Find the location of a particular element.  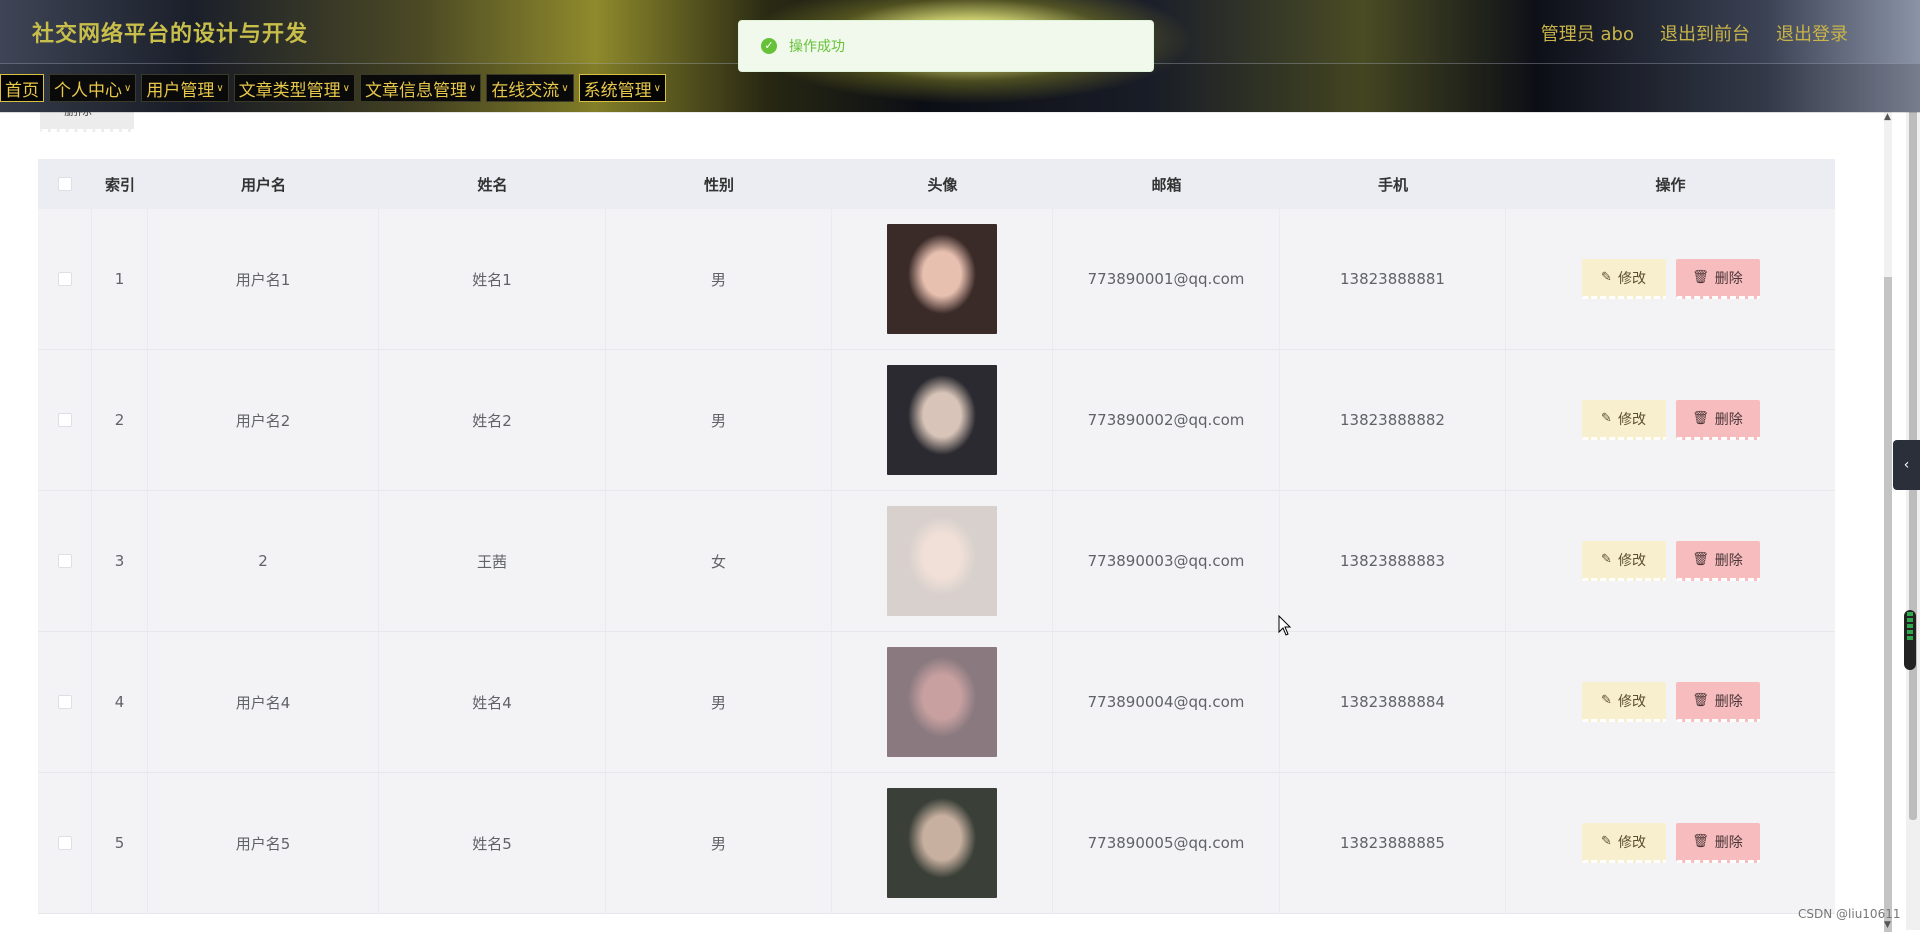

admin-label: 管理员 abo is located at coordinates (1587, 33).